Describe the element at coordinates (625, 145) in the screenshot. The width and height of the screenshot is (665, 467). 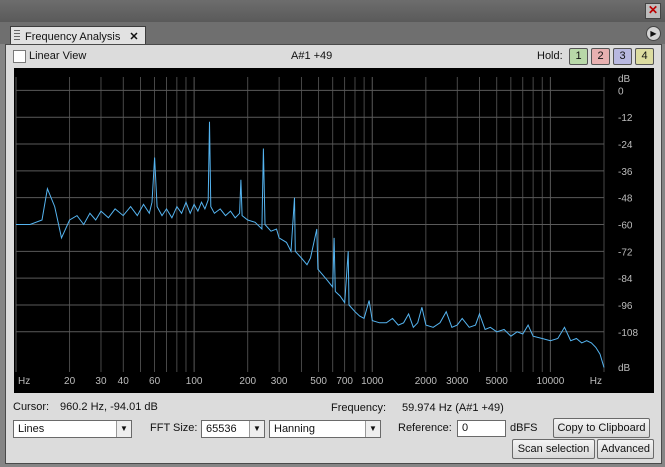
I see `y-tick-label: -24` at that location.